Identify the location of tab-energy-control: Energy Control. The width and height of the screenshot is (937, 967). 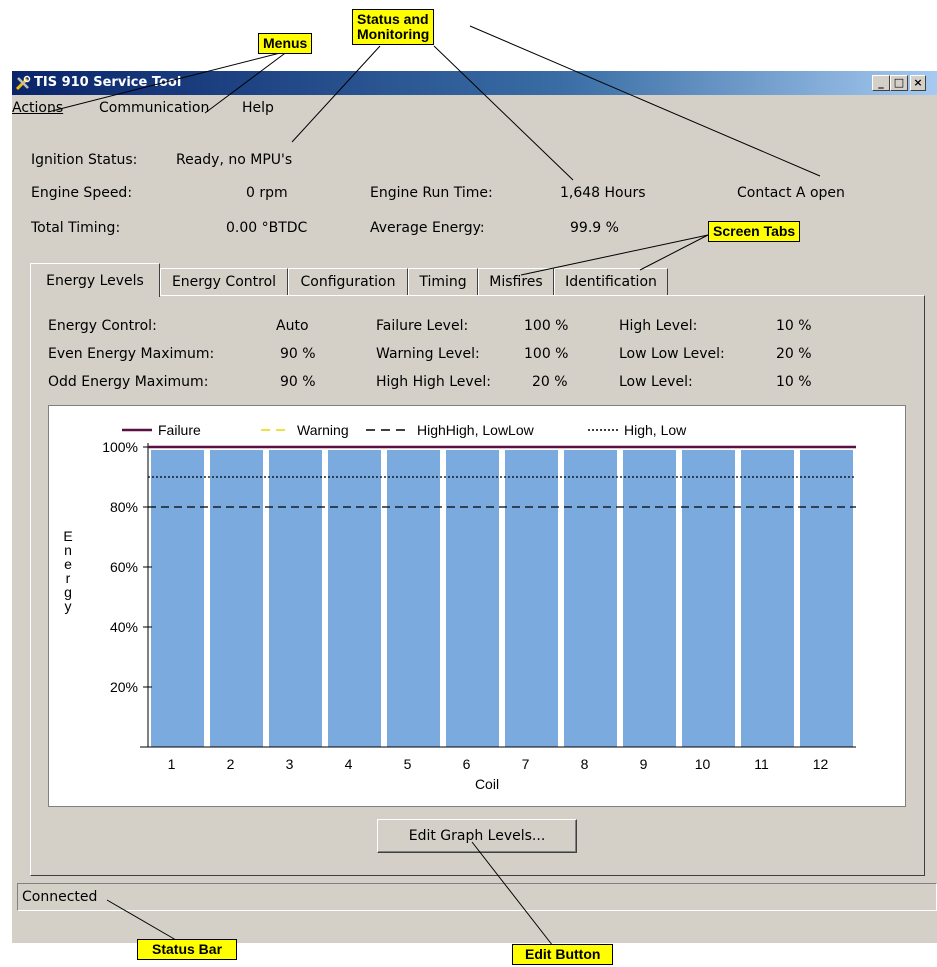
(224, 281).